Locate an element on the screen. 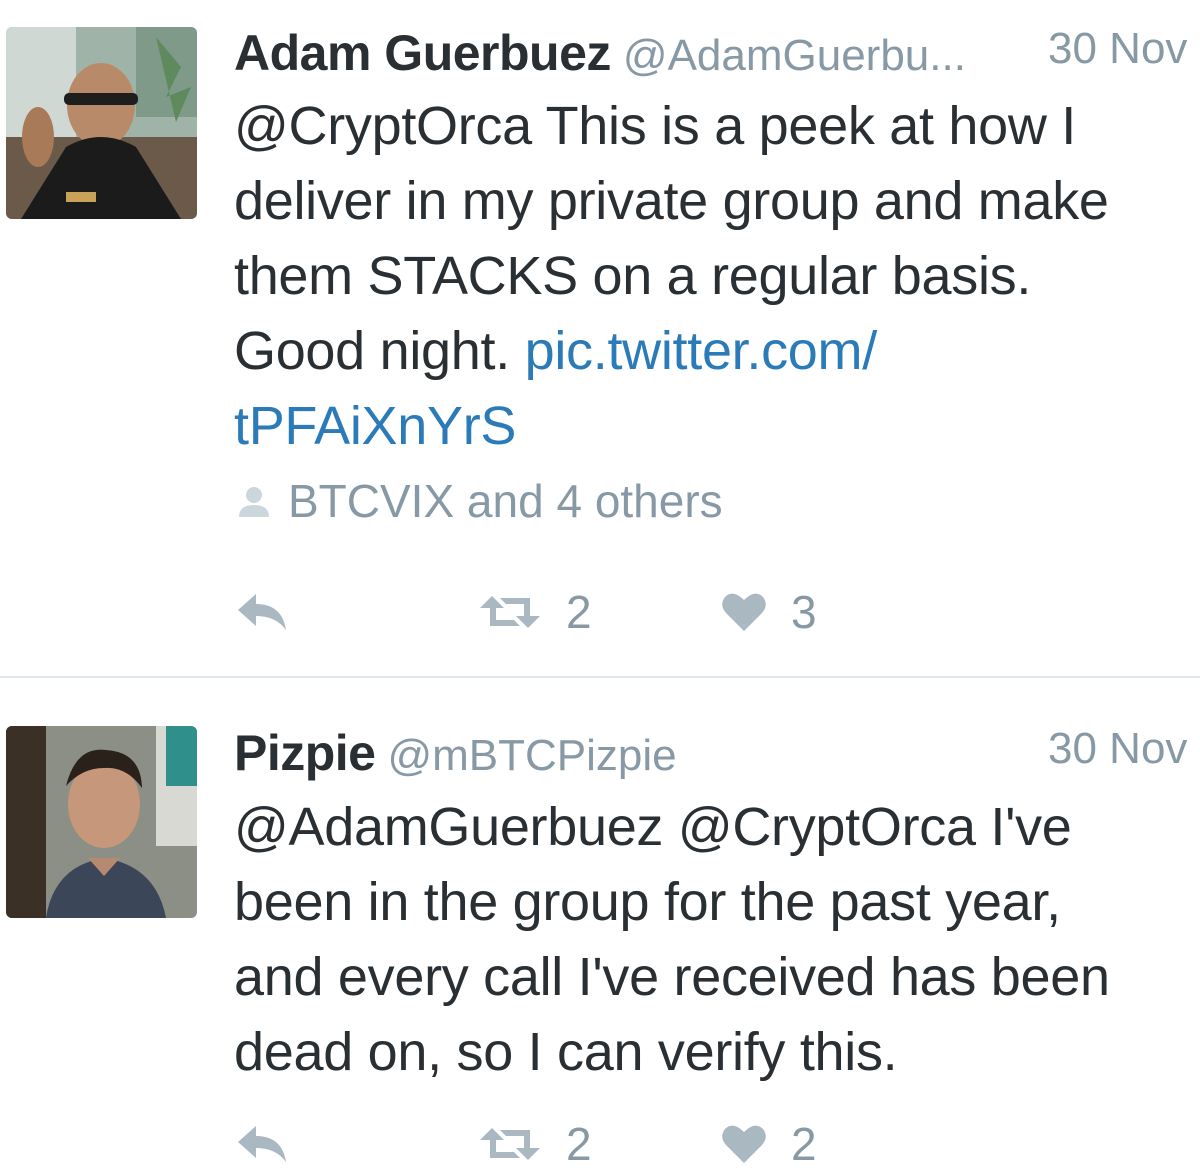 This screenshot has height=1174, width=1200. tweet-text-line: deliver in my private group and make is located at coordinates (671, 201).